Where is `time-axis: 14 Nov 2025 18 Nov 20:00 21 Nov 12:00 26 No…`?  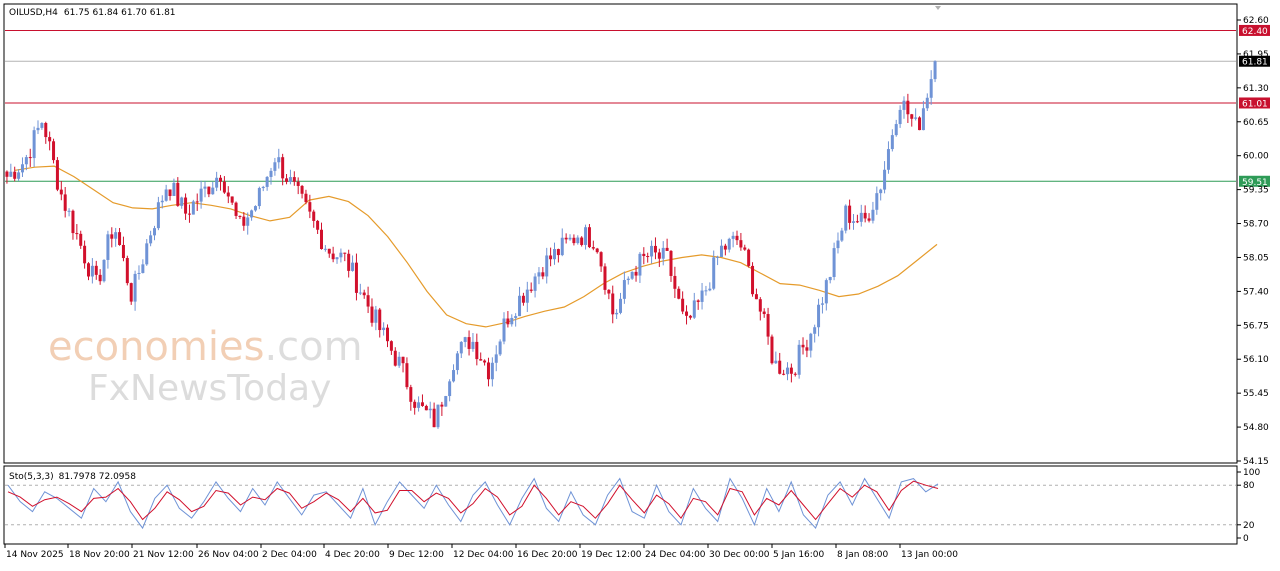 time-axis: 14 Nov 2025 18 Nov 20:00 21 Nov 12:00 26 No… is located at coordinates (481, 552).